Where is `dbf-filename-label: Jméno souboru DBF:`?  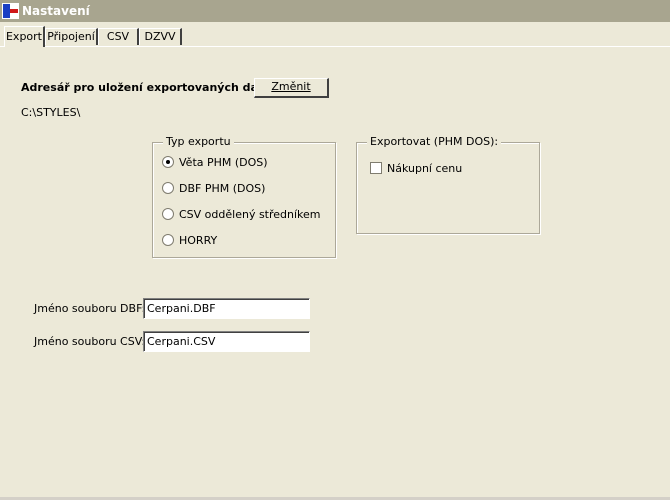 dbf-filename-label: Jméno souboru DBF: is located at coordinates (90, 308).